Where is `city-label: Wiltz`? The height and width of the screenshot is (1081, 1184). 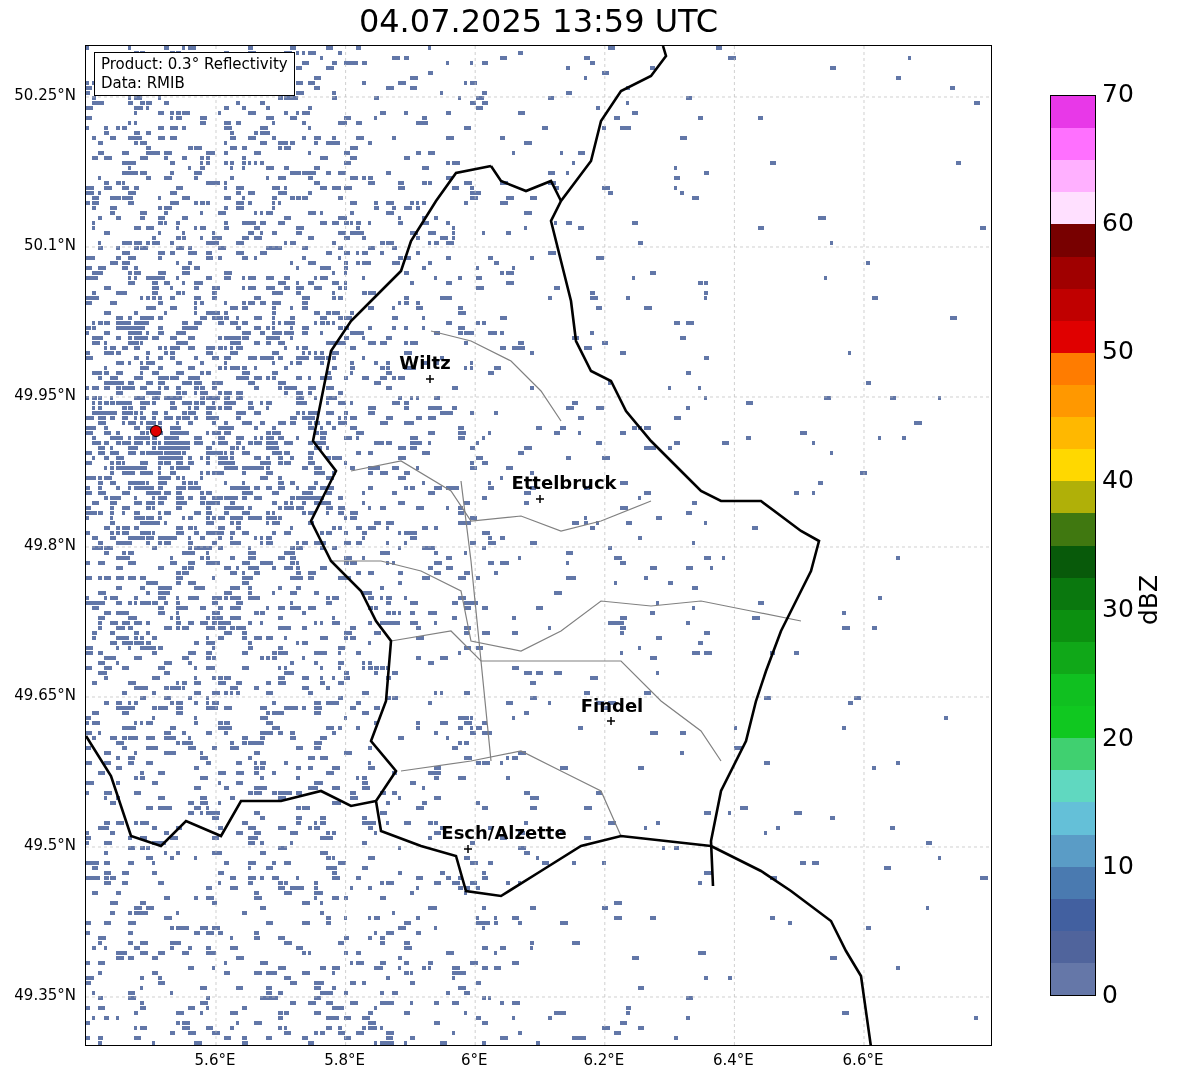
city-label: Wiltz is located at coordinates (425, 362).